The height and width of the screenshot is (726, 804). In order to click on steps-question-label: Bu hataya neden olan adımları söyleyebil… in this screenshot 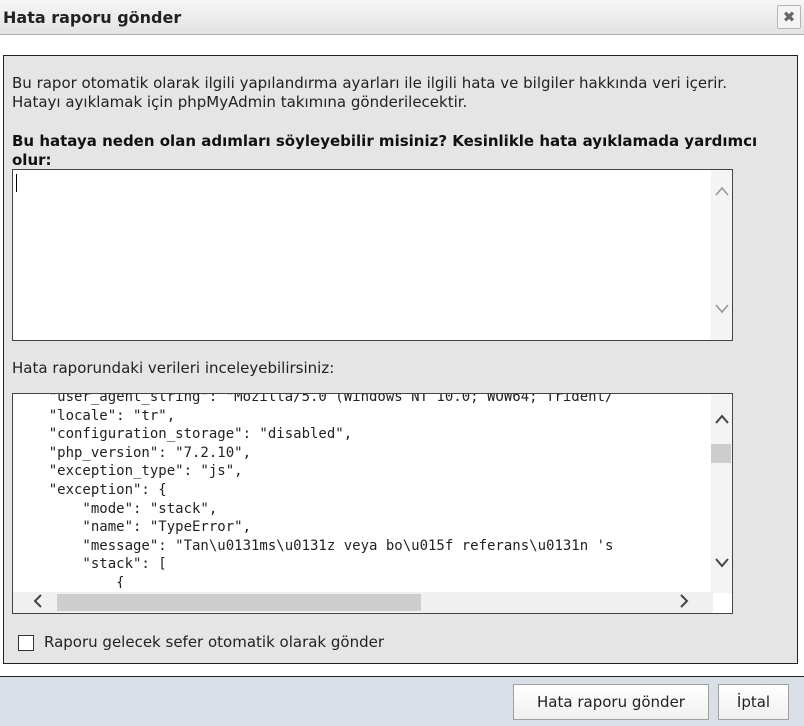, I will do `click(385, 150)`.